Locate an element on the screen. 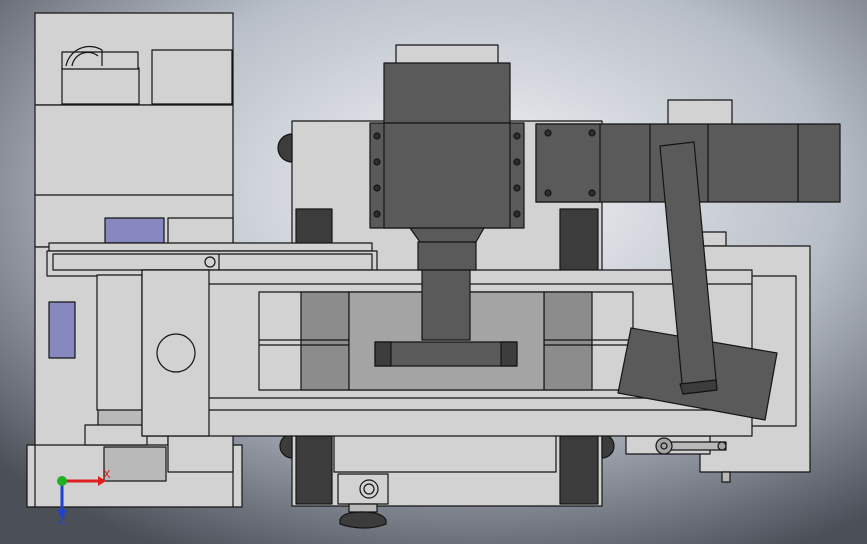  lock-handle-icon is located at coordinates (696, 446).